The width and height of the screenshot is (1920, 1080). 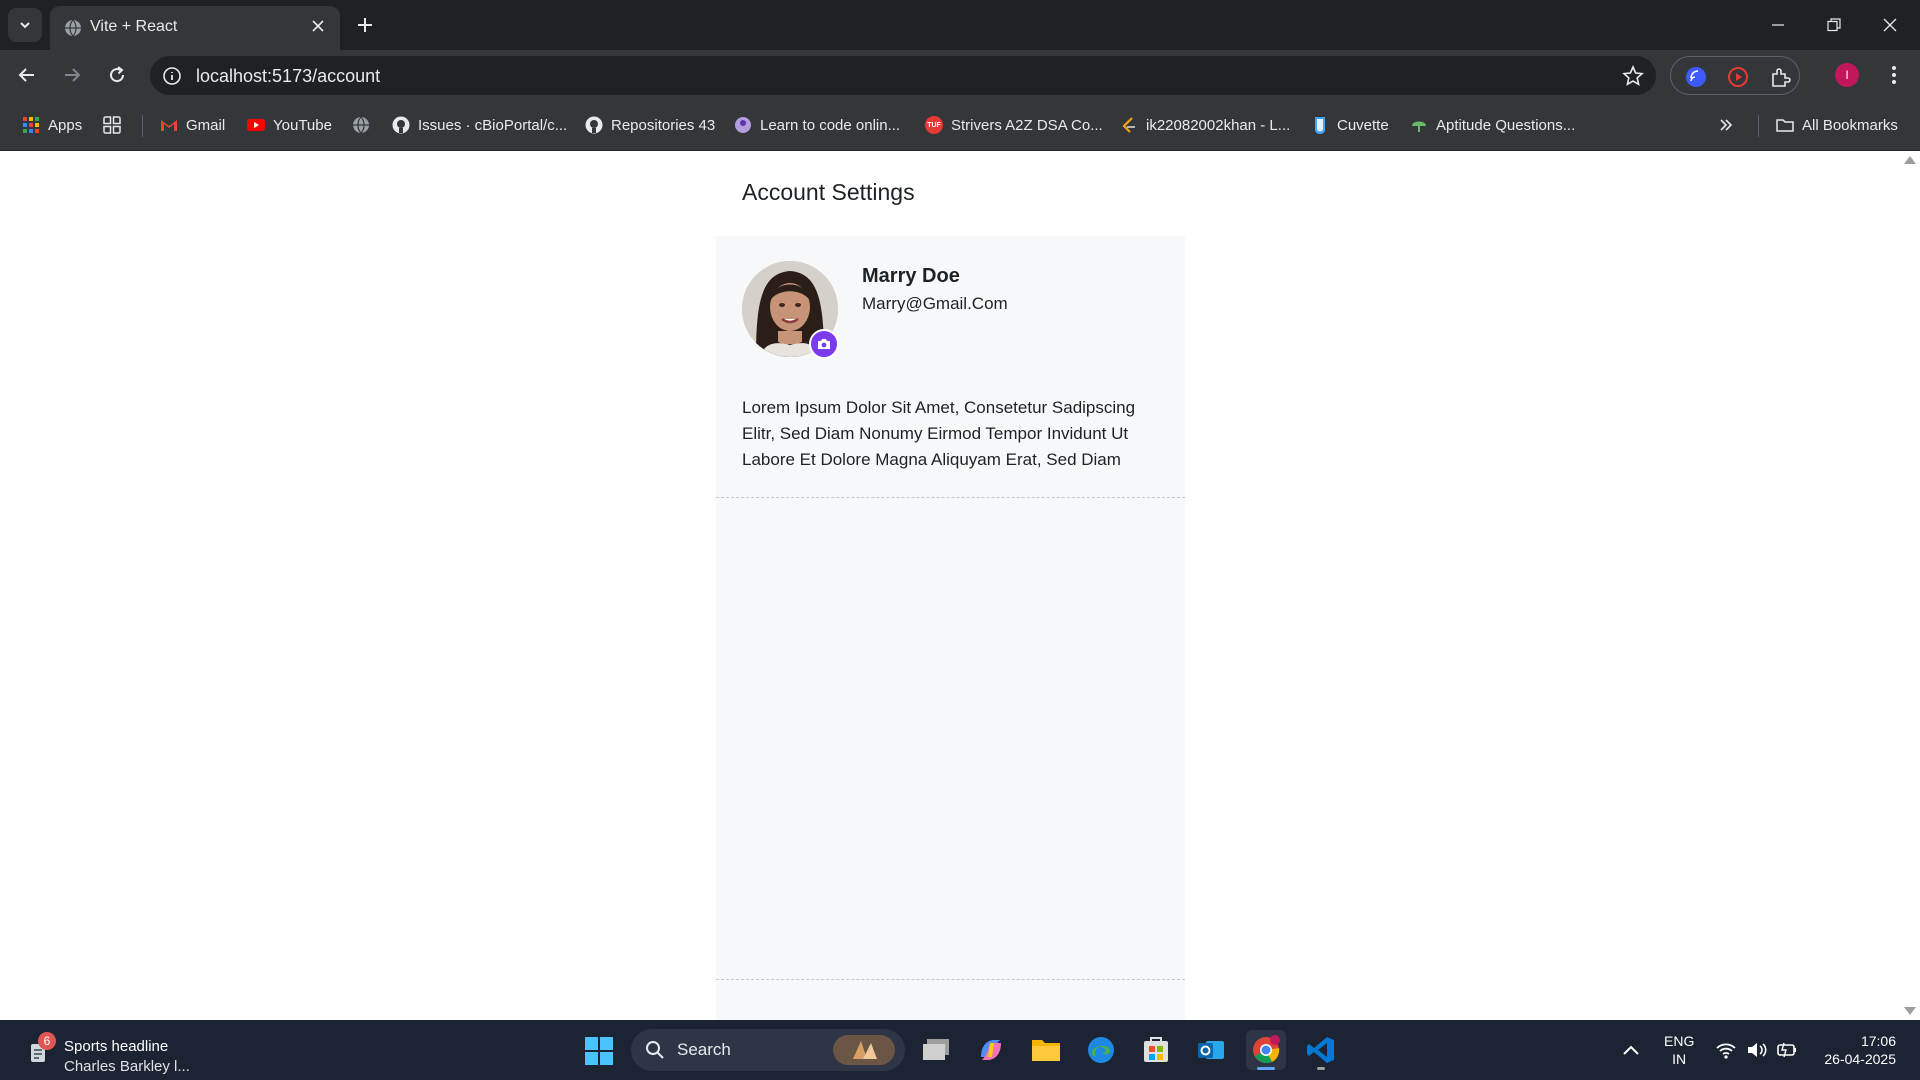 What do you see at coordinates (172, 76) in the screenshot?
I see `site-info-icon` at bounding box center [172, 76].